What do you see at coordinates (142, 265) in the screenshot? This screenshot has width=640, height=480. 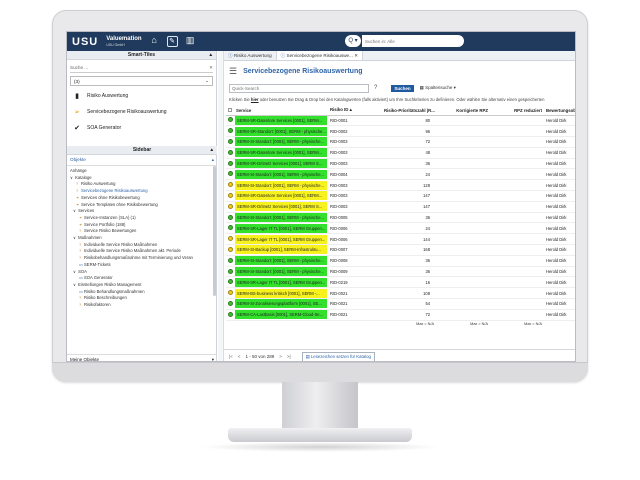 I see `sidebar-tree-item: ▭SERM-Tickets` at bounding box center [142, 265].